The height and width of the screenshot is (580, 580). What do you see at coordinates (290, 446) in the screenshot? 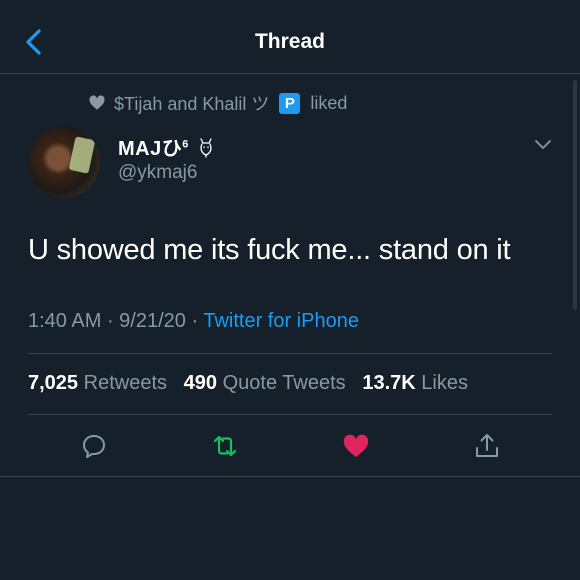
I see `action-bar` at bounding box center [290, 446].